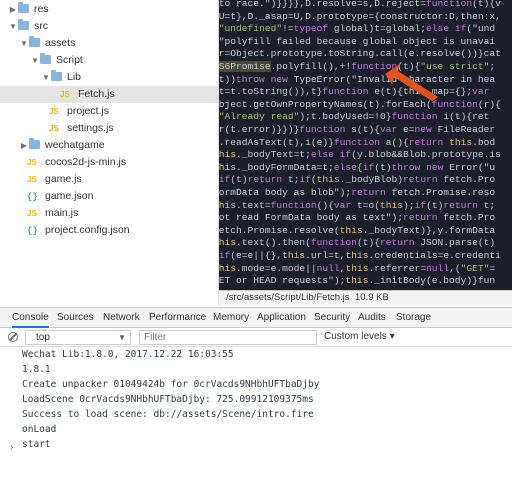  I want to click on console-filter-input, so click(228, 337).